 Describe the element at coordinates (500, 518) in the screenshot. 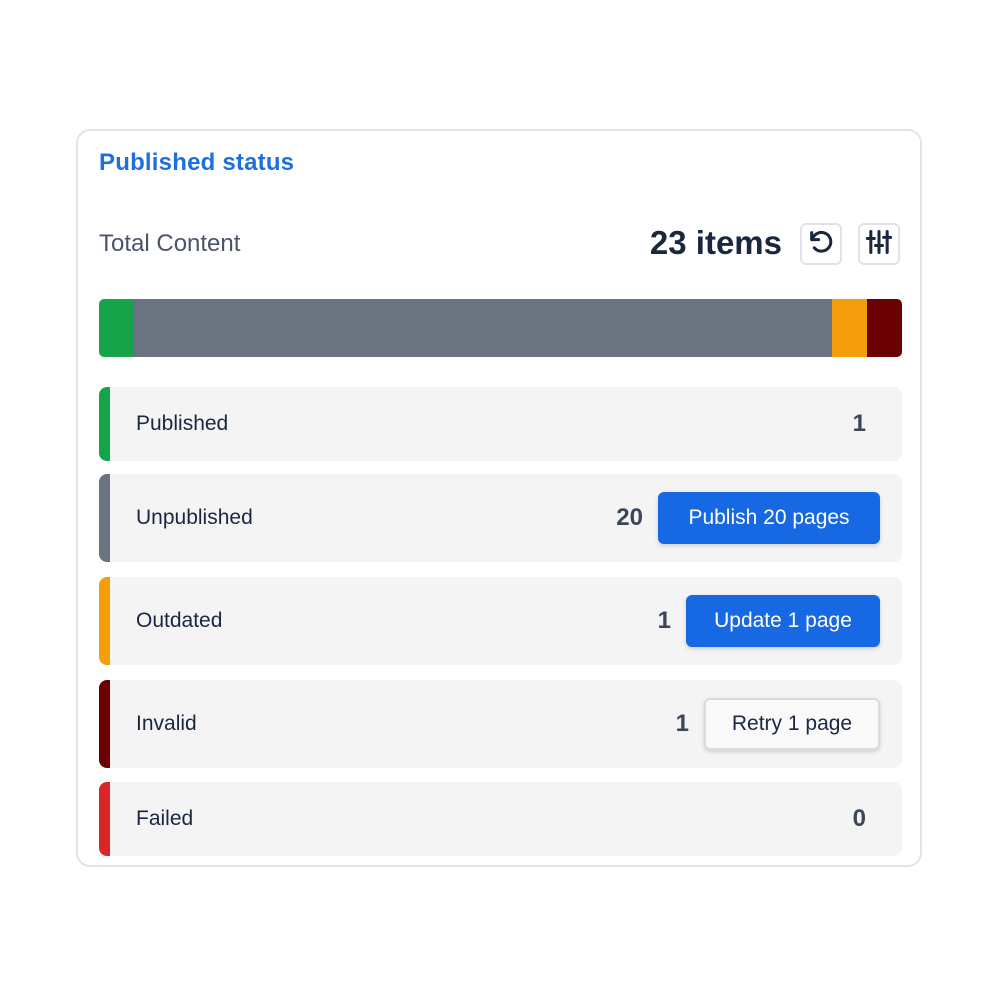

I see `status-row-unpublished: Unpublished Publish 20 pages 20` at that location.